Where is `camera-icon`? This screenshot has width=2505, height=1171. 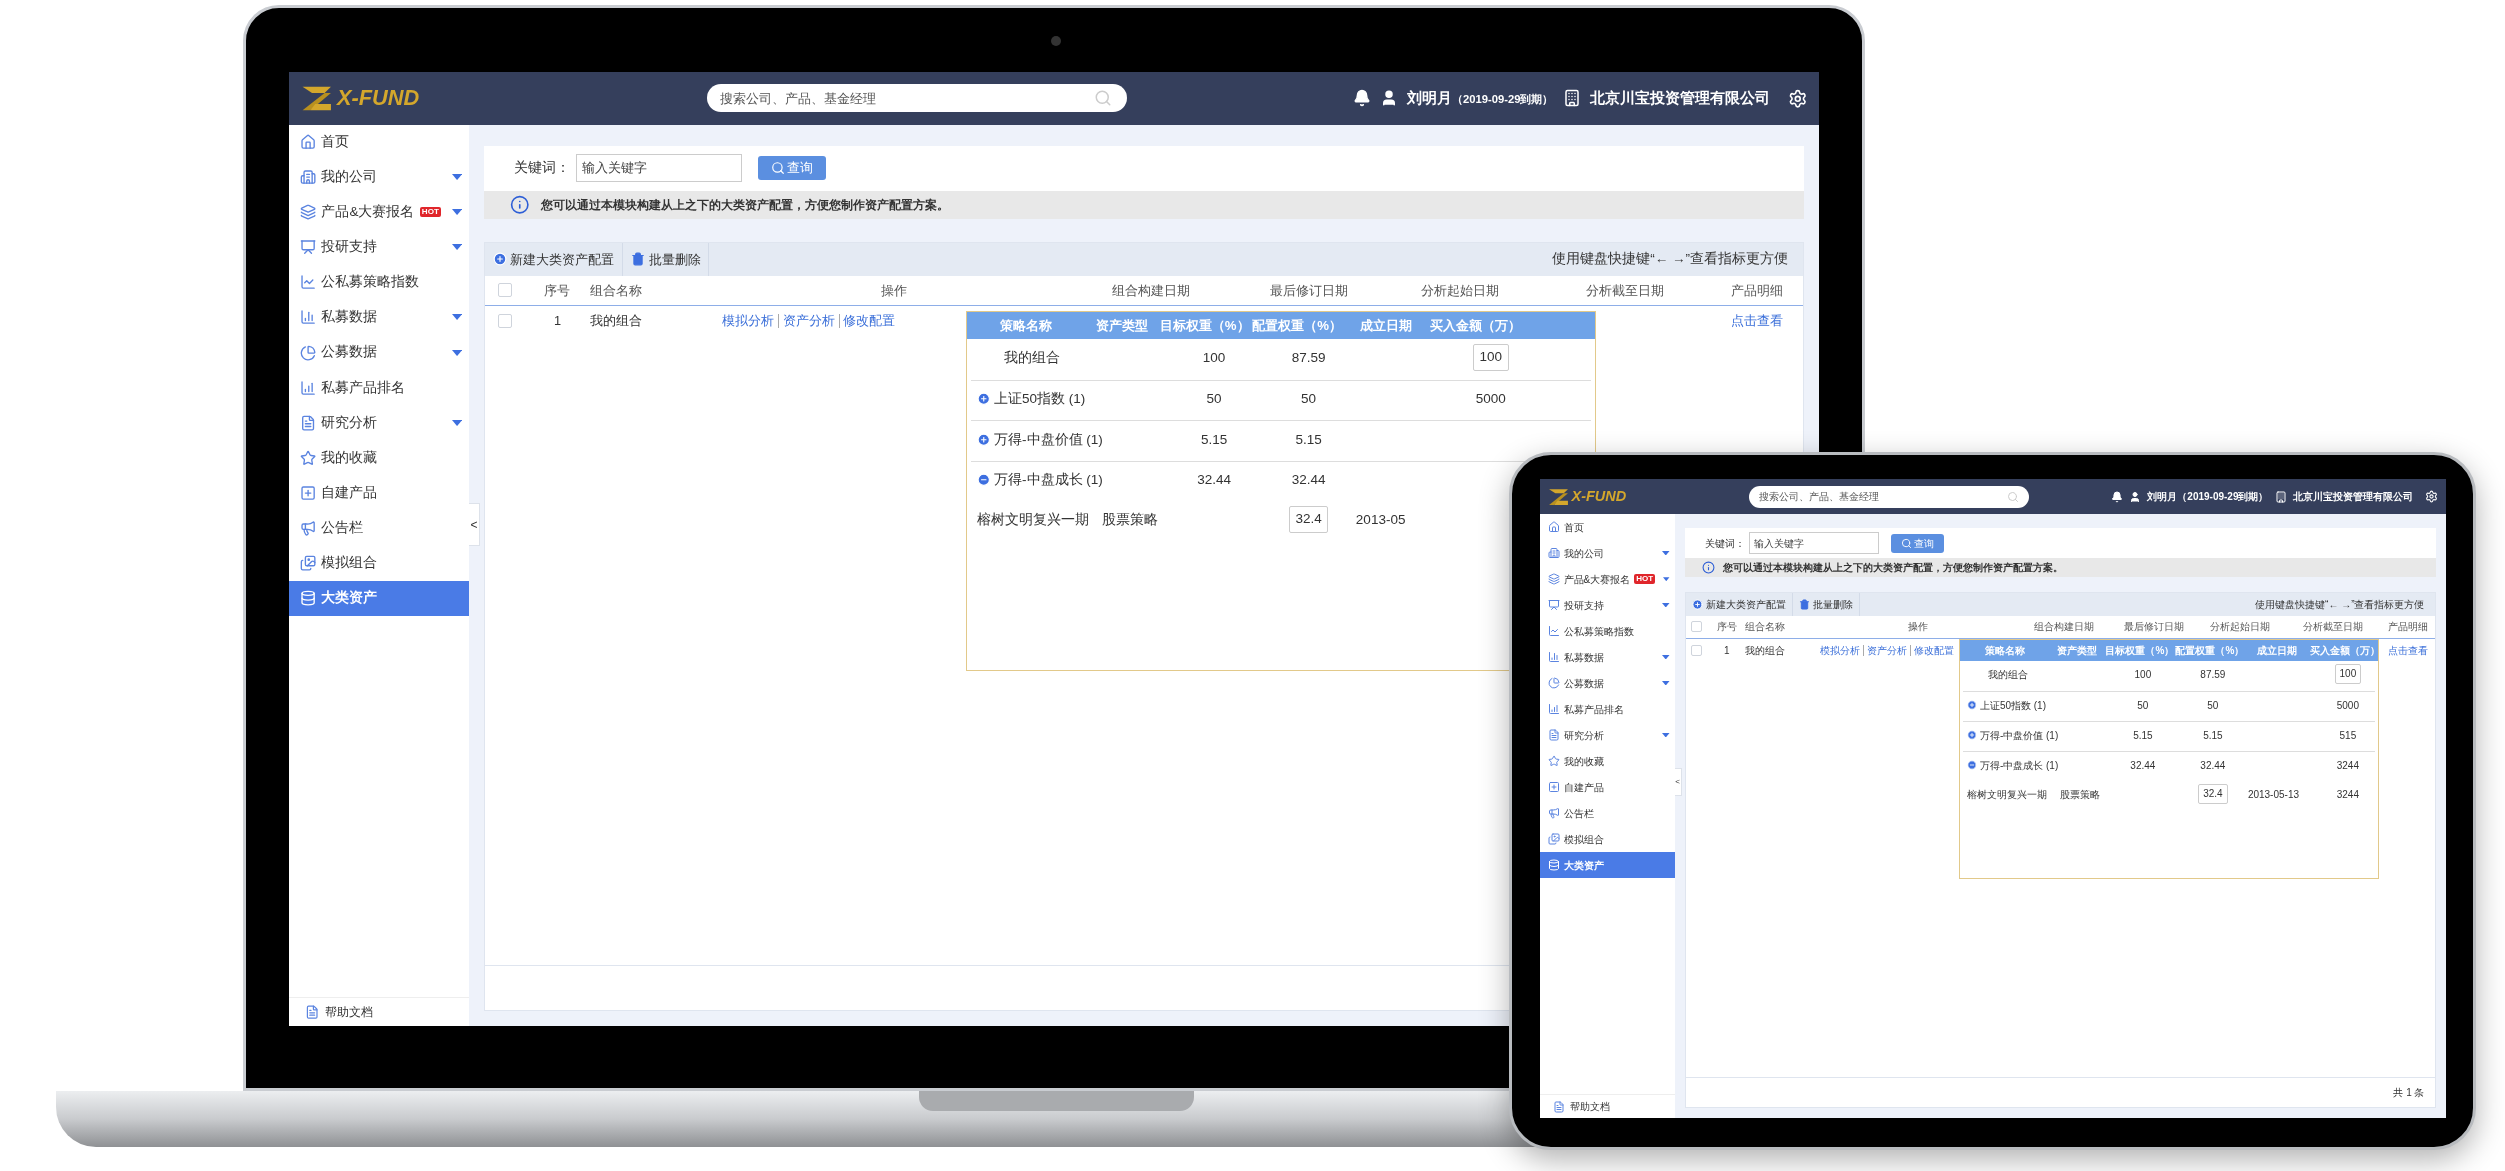 camera-icon is located at coordinates (1056, 41).